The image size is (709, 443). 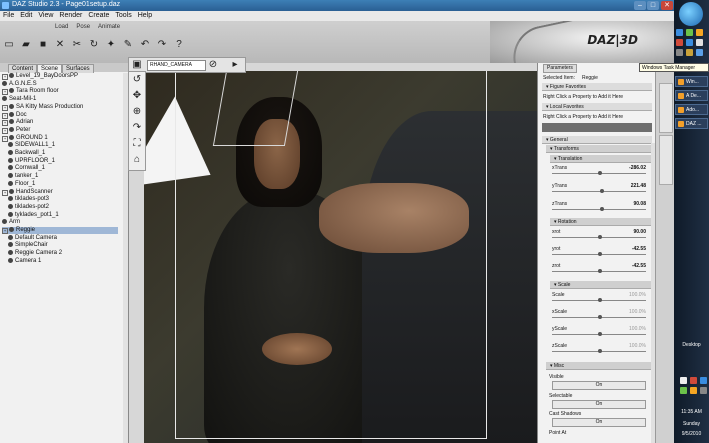 I want to click on menu-view: View, so click(x=45, y=16).